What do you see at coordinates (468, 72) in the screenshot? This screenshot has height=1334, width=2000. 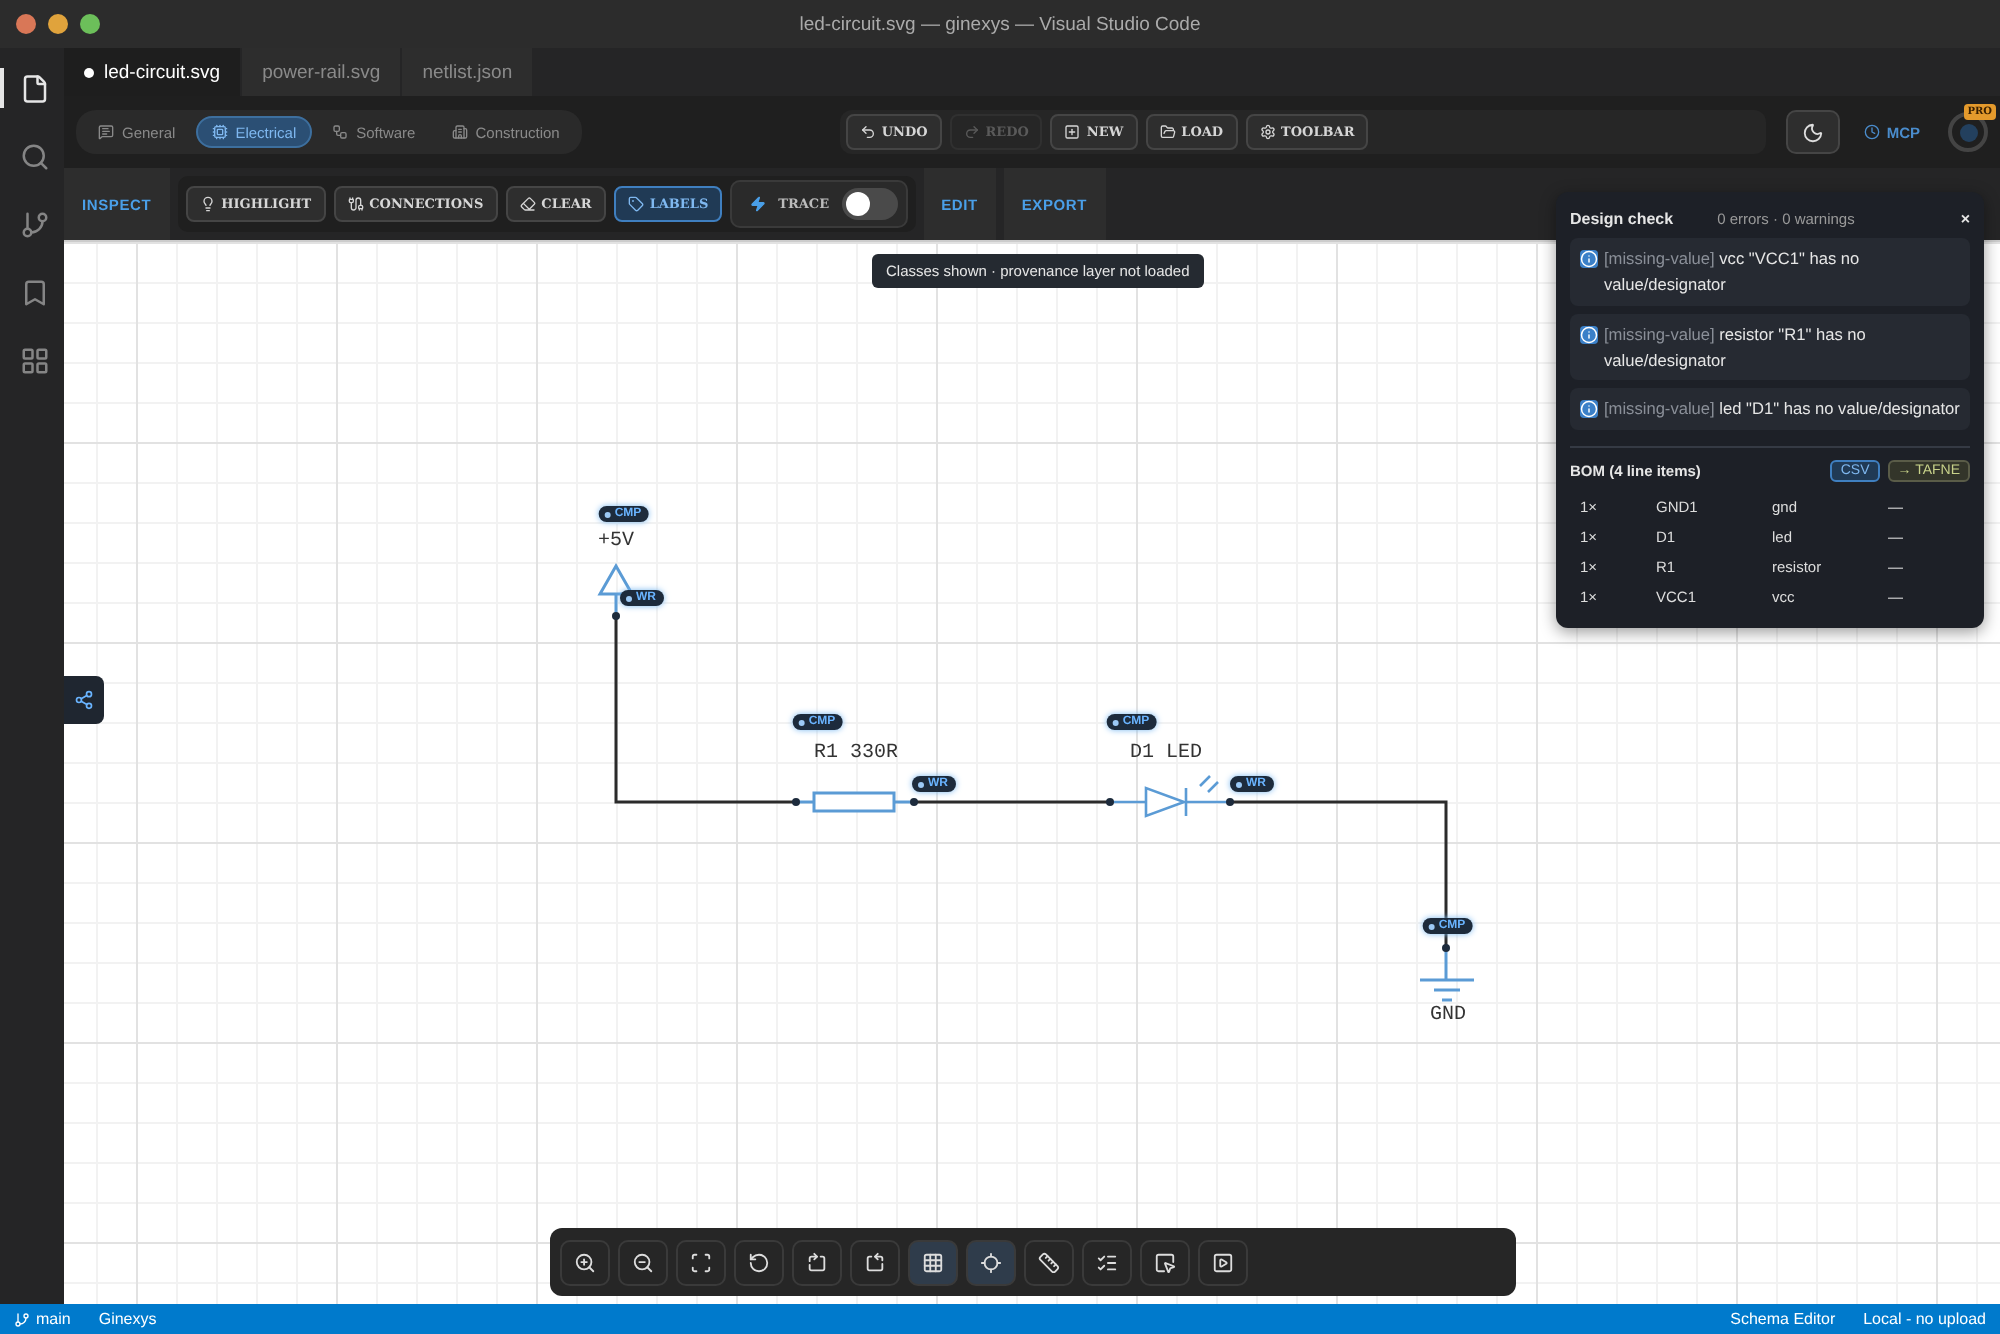 I see `editor-tab: netlist.json` at bounding box center [468, 72].